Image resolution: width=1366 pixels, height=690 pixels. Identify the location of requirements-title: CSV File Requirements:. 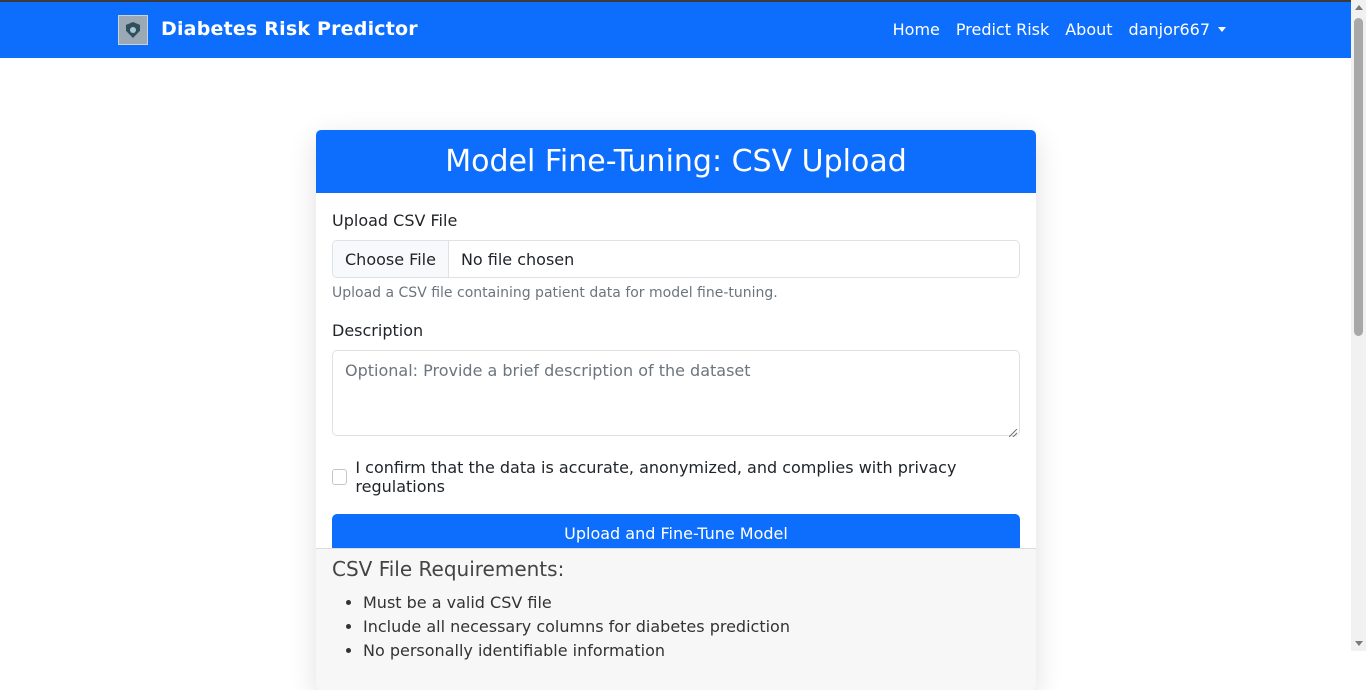
(448, 569).